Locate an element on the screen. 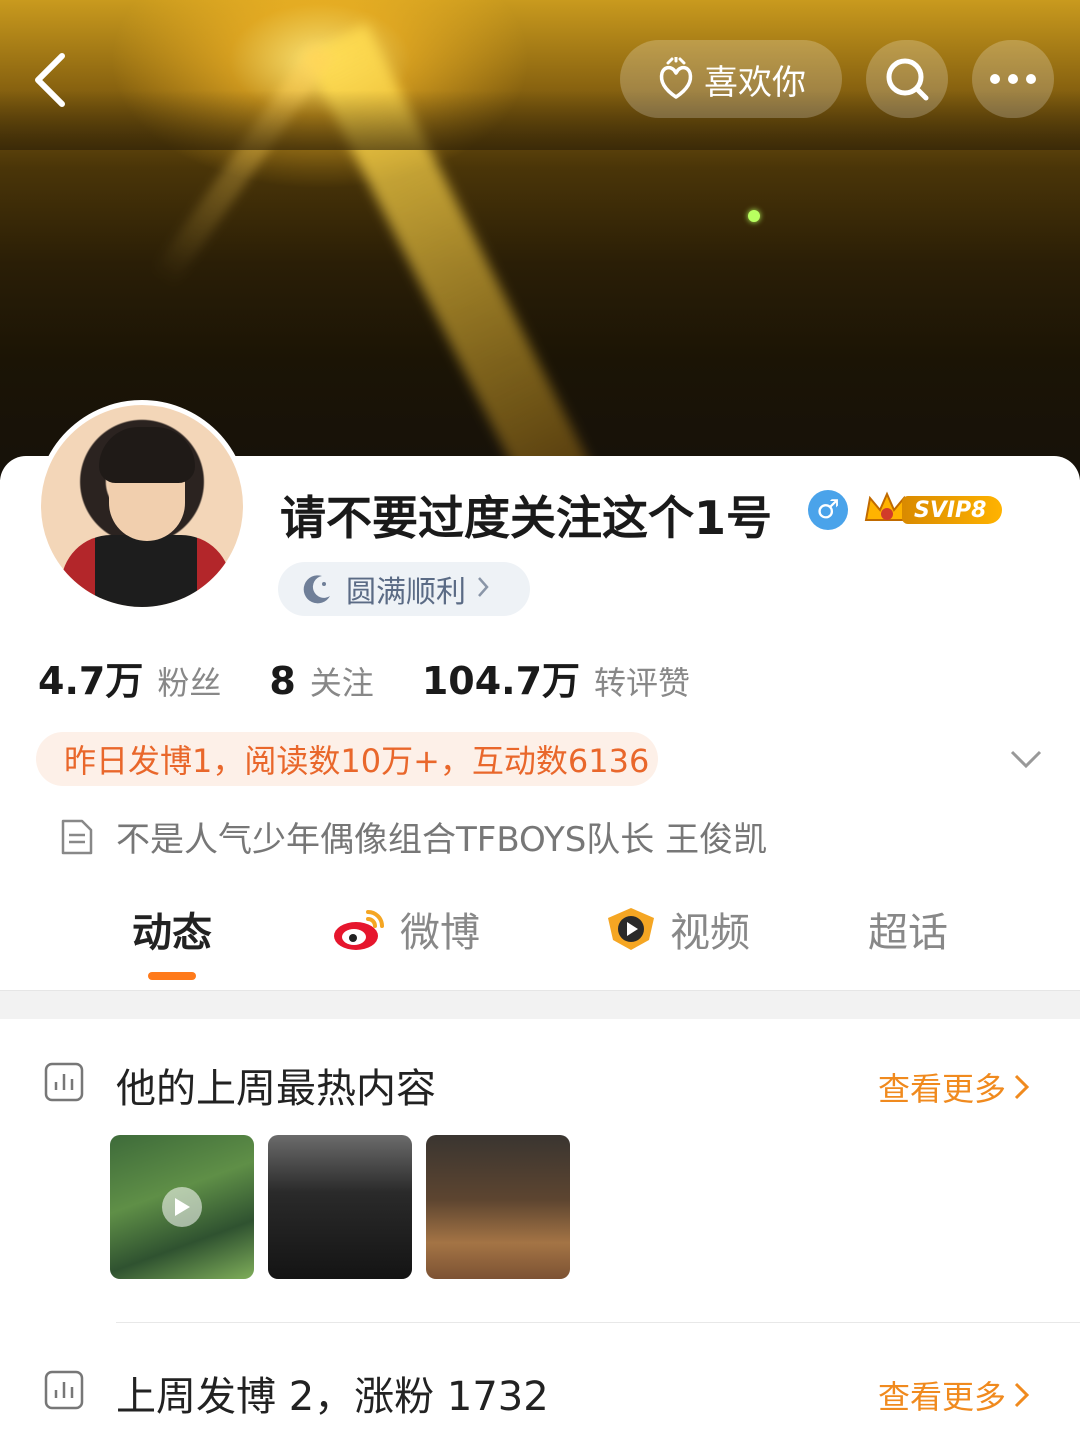 This screenshot has height=1440, width=1080. chevron-down-icon is located at coordinates (1026, 759).